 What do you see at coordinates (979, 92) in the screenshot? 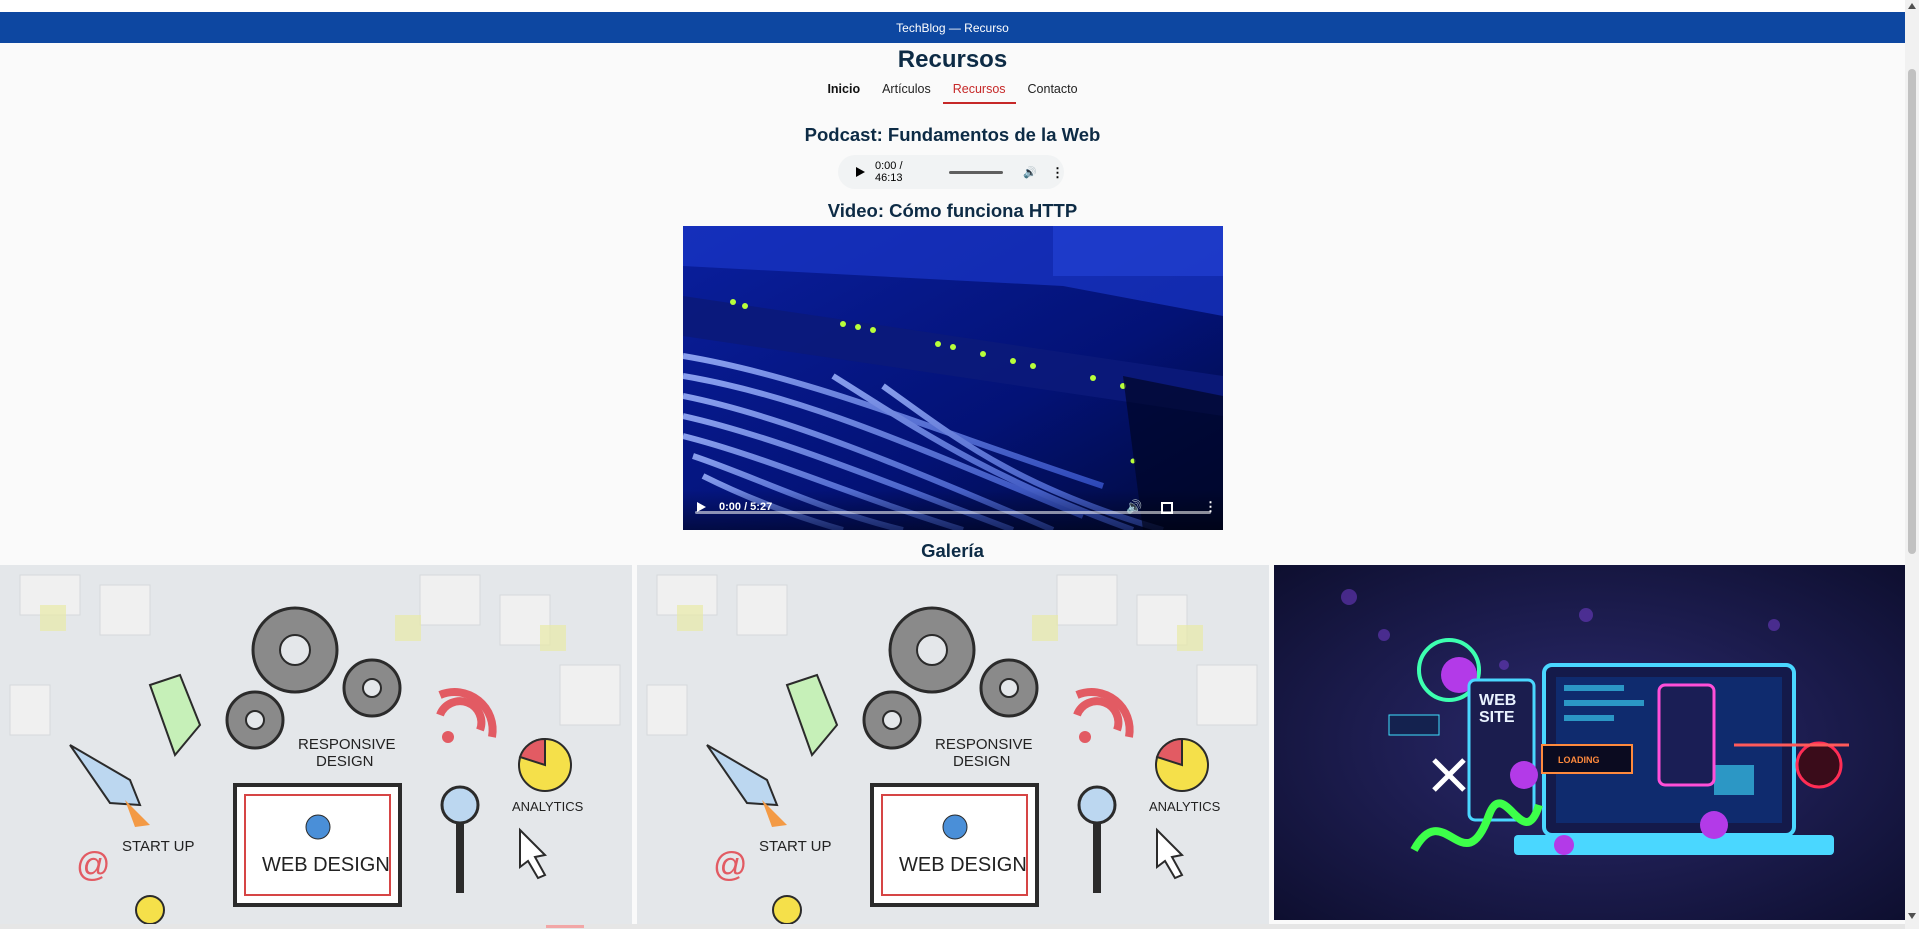
I see `nav-item-recursos: Recursos` at bounding box center [979, 92].